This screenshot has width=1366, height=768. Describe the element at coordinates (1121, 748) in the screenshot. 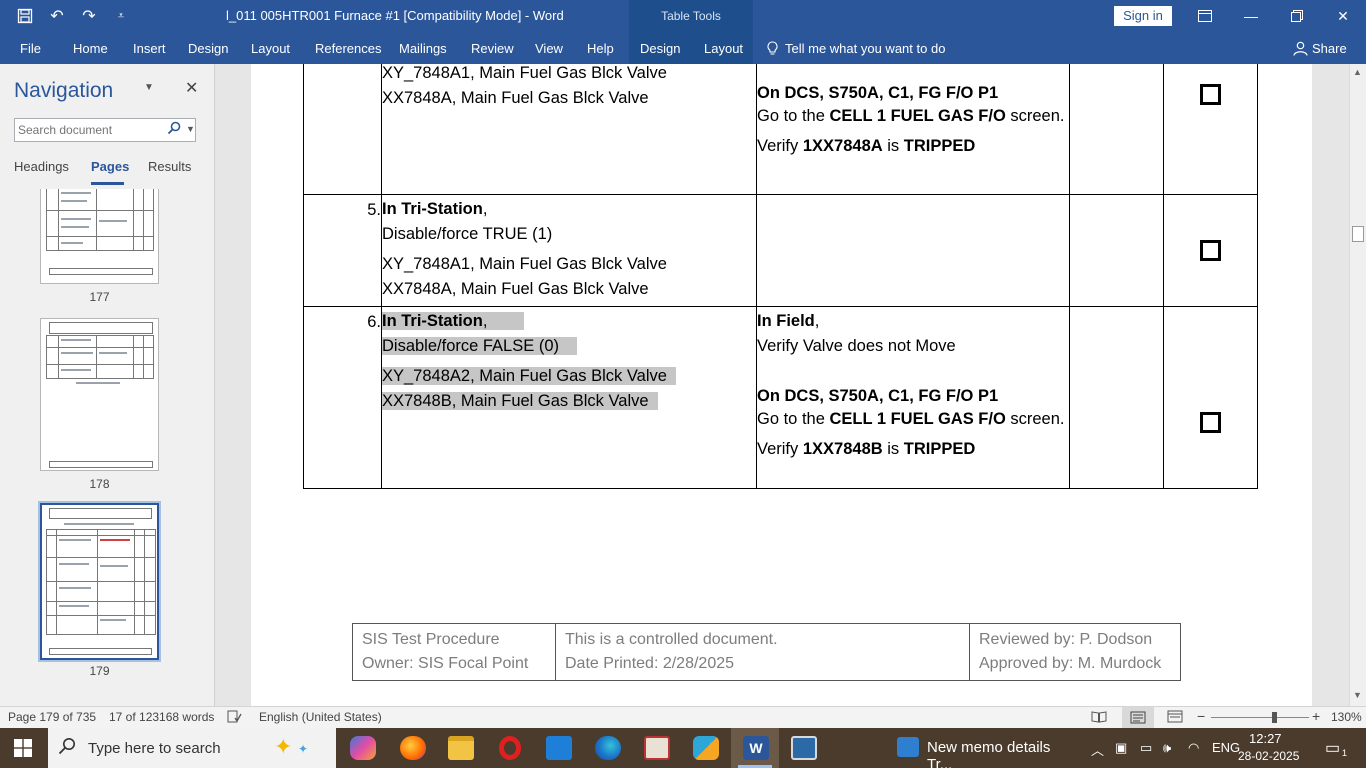

I see `meet-now-icon: ▣` at that location.